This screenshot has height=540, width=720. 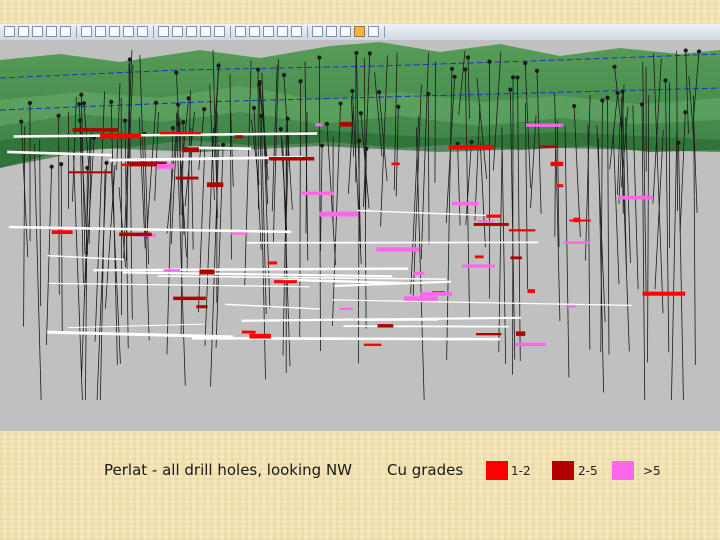 What do you see at coordinates (114, 31) in the screenshot?
I see `rotate-icon` at bounding box center [114, 31].